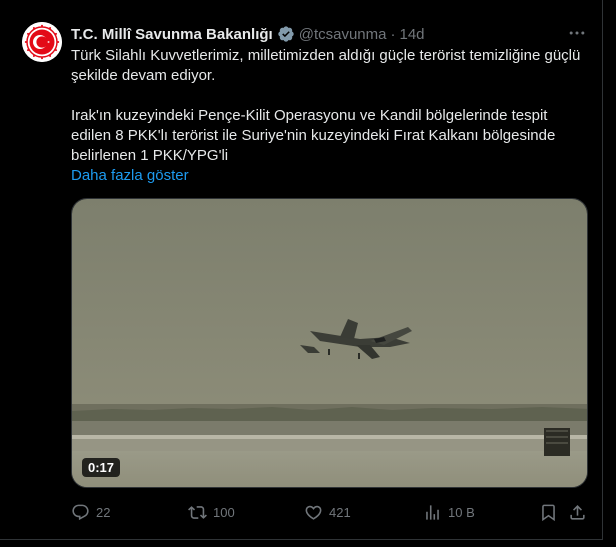 This screenshot has width=616, height=547. I want to click on reply-button: 22, so click(90, 512).